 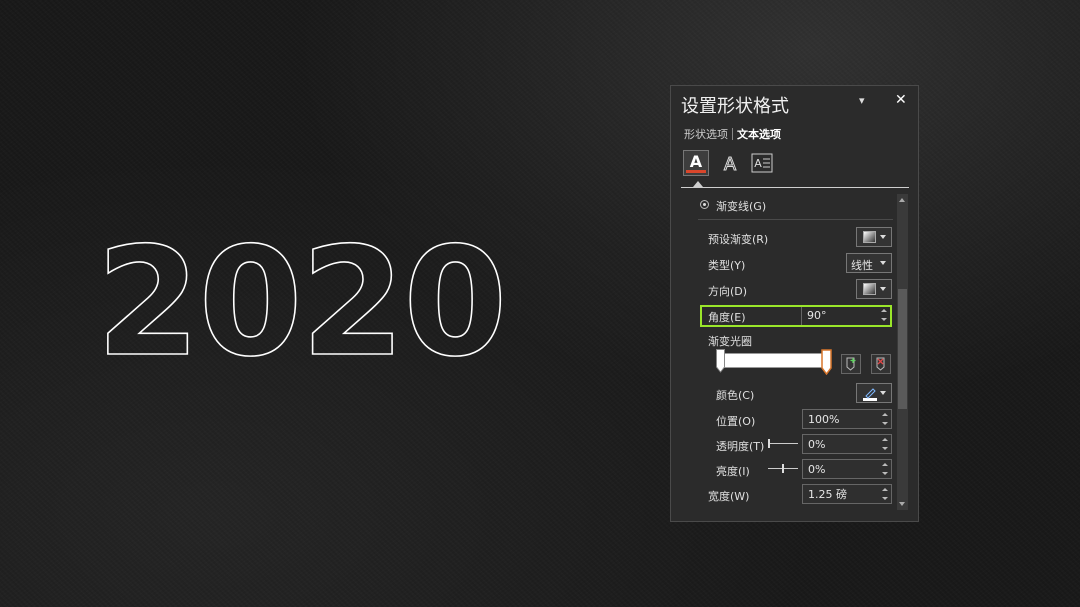 What do you see at coordinates (733, 471) in the screenshot?
I see `brightness-label: 亮度(I)` at bounding box center [733, 471].